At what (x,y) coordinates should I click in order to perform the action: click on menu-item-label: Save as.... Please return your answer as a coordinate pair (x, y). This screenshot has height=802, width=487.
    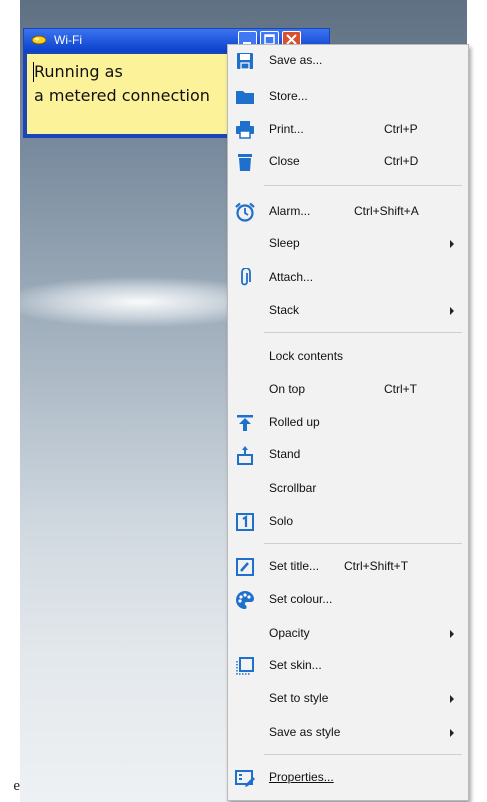
    Looking at the image, I should click on (296, 60).